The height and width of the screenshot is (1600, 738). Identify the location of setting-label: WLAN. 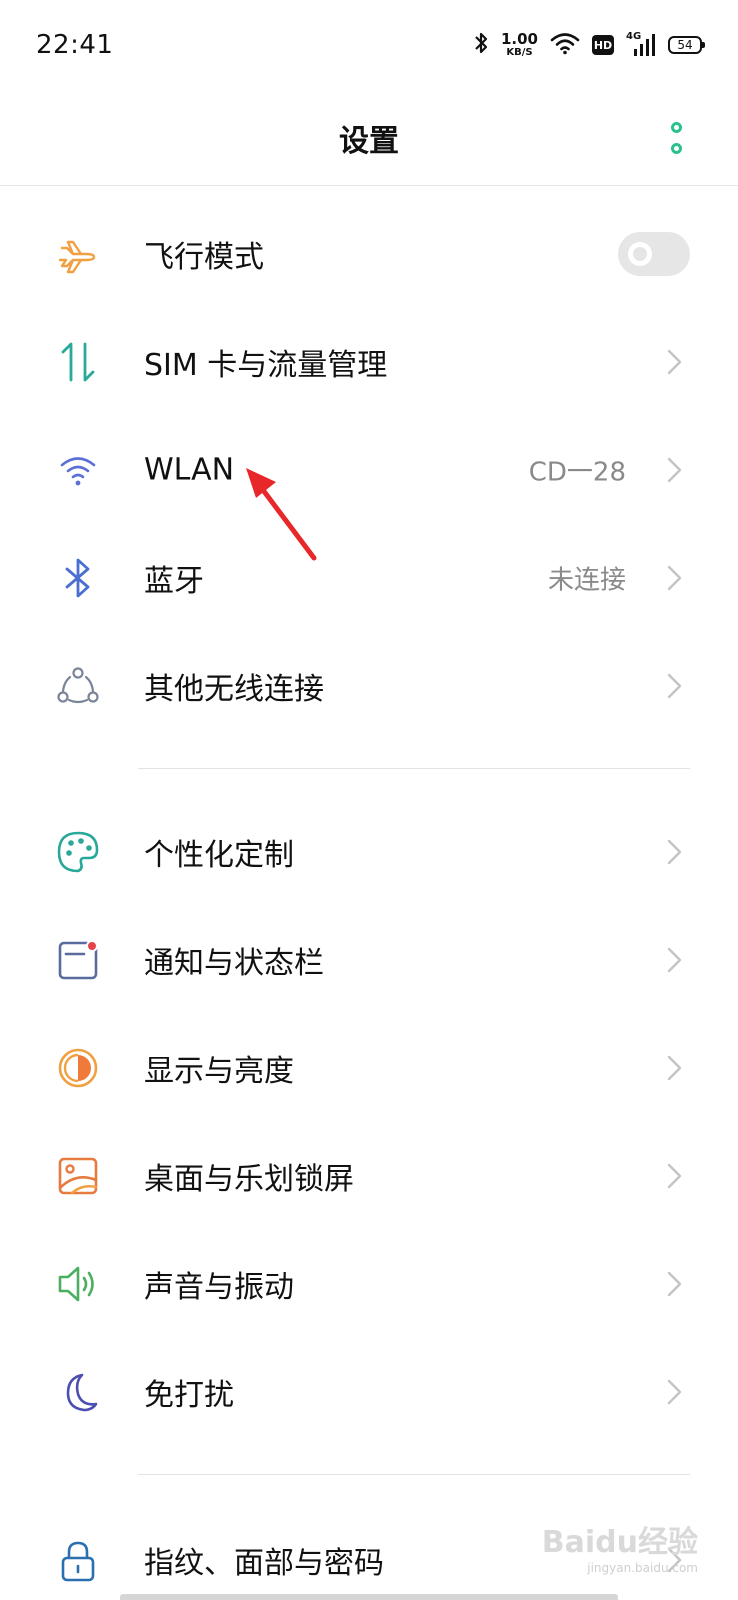
(189, 470).